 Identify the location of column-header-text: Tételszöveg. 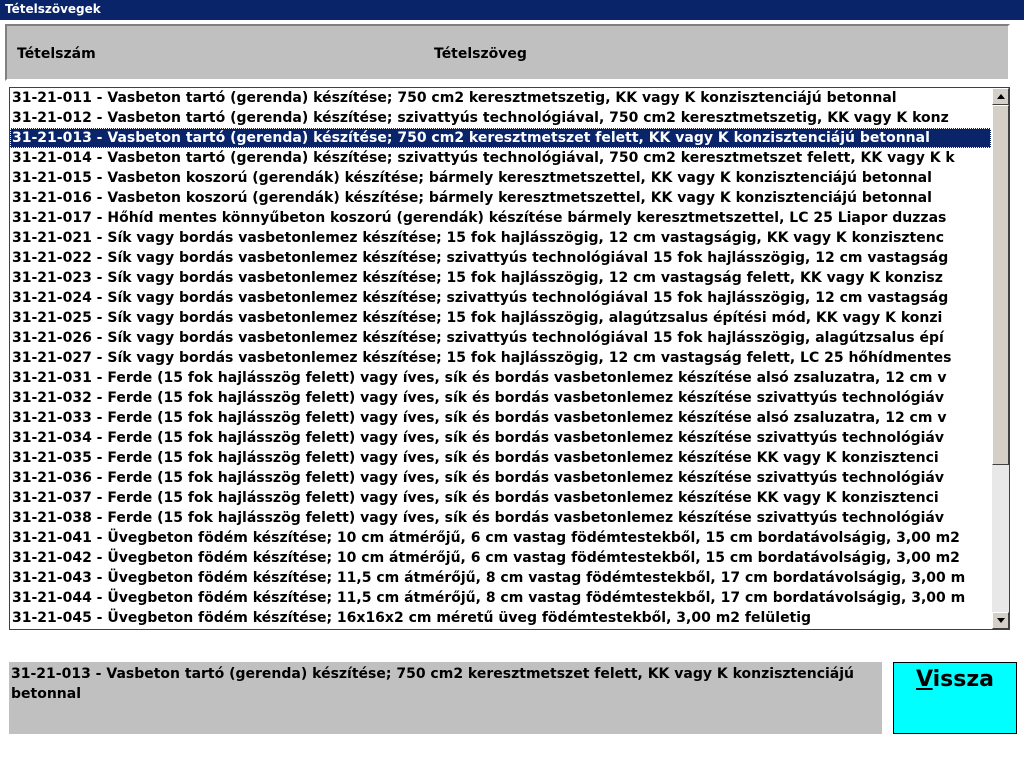
(480, 54).